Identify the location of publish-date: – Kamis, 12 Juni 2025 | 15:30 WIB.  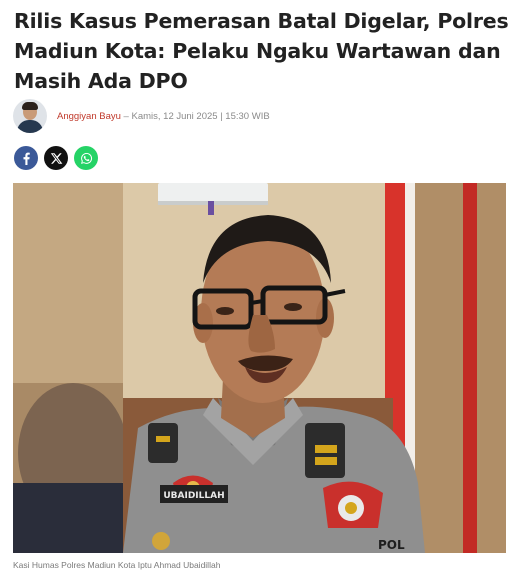
(195, 116).